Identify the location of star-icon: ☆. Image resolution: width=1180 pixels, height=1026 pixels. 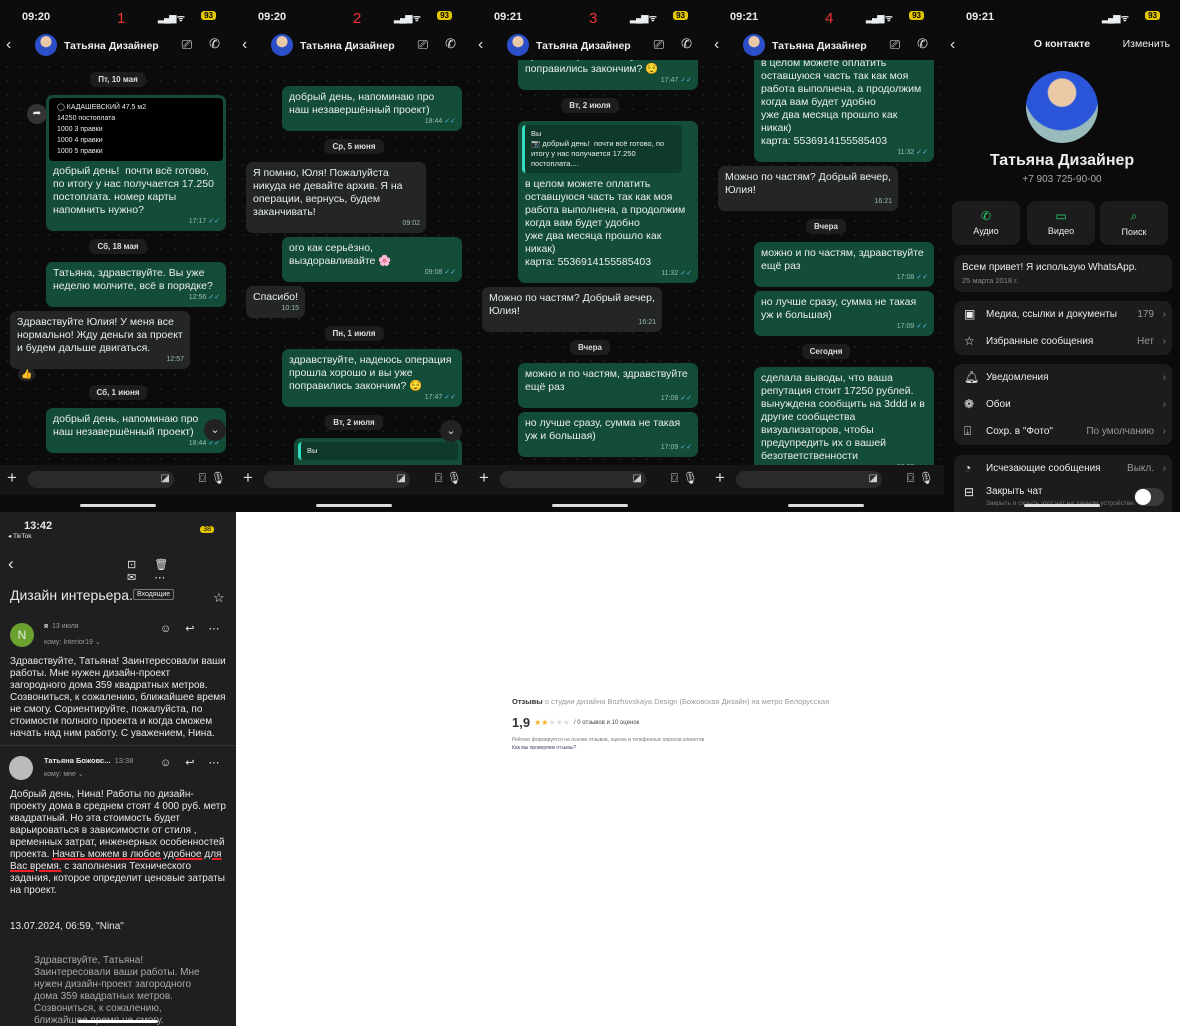
(219, 598).